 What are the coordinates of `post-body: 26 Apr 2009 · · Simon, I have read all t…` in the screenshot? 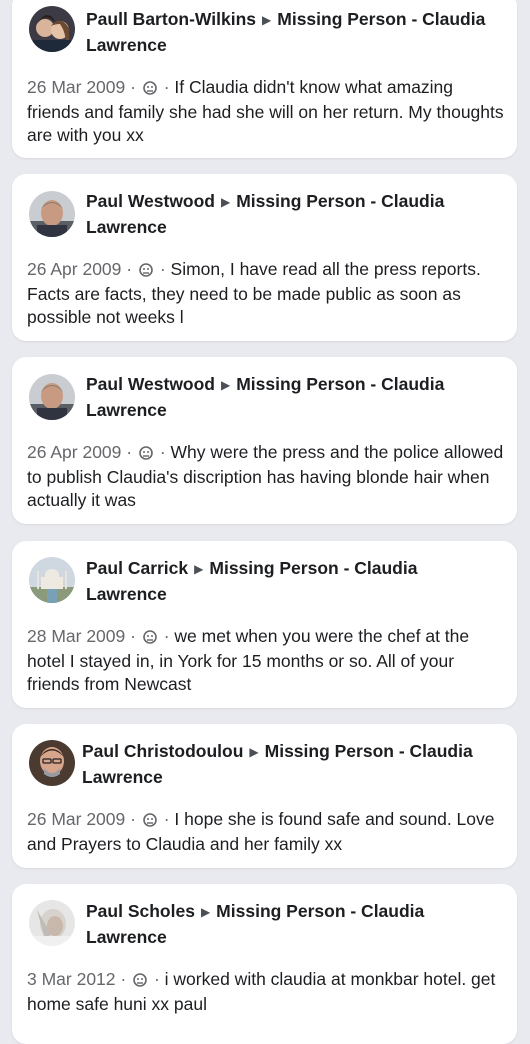 It's located at (254, 293).